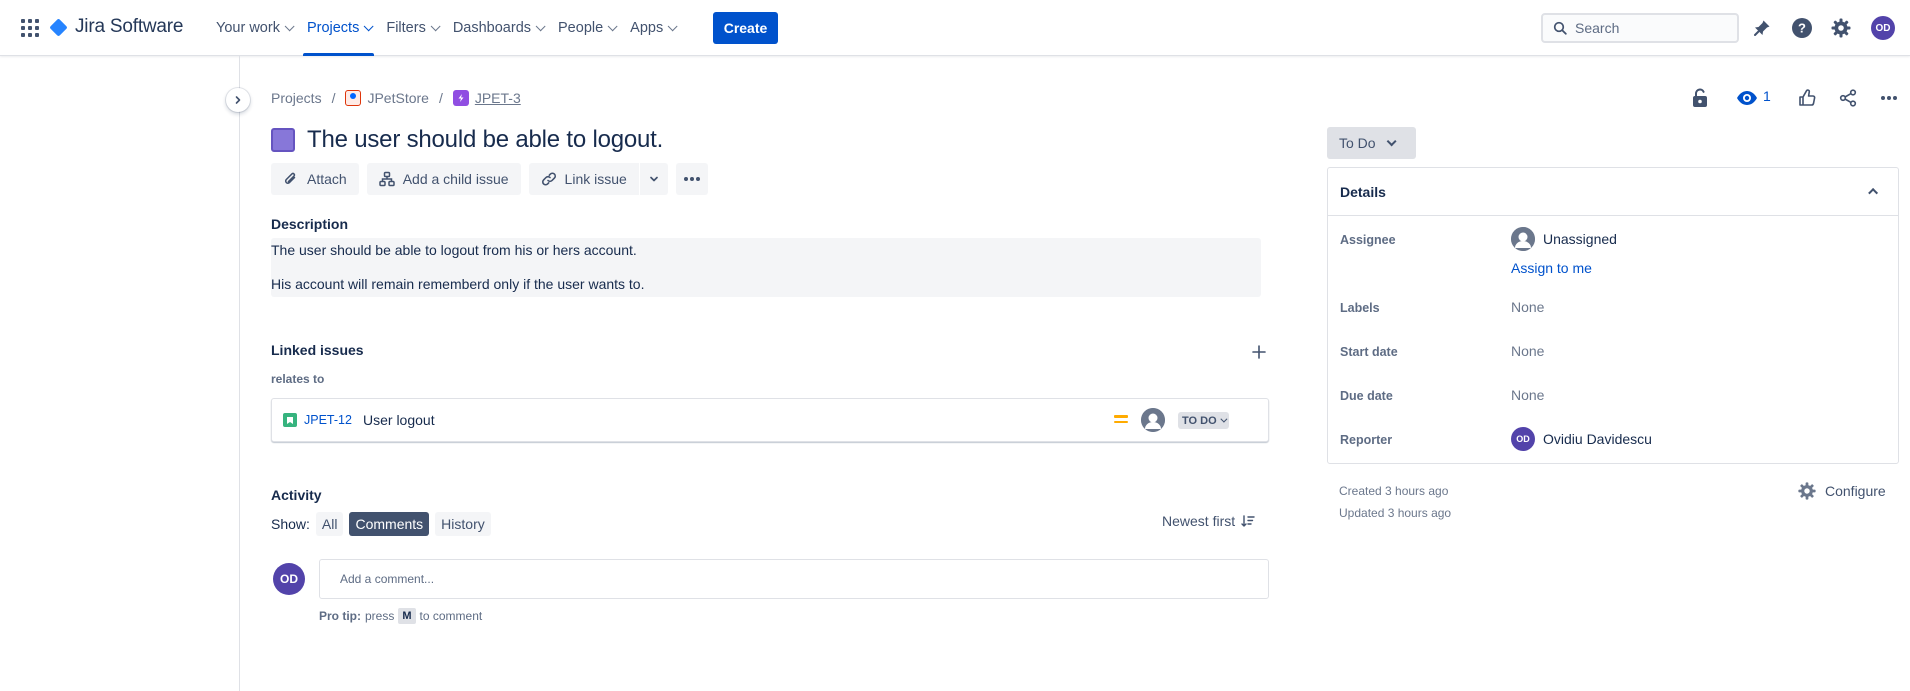 Image resolution: width=1910 pixels, height=691 pixels. I want to click on share-icon, so click(1848, 98).